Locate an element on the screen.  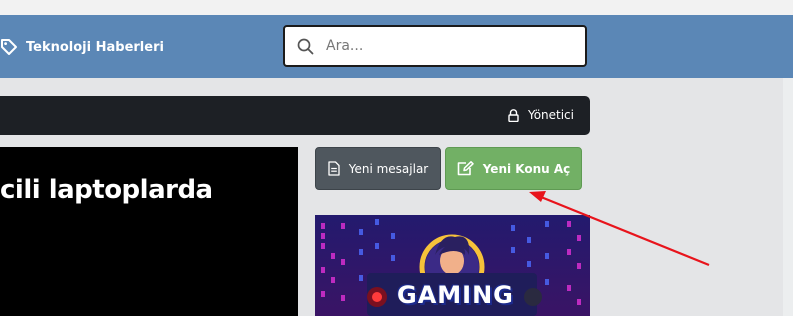
document-icon is located at coordinates (334, 168).